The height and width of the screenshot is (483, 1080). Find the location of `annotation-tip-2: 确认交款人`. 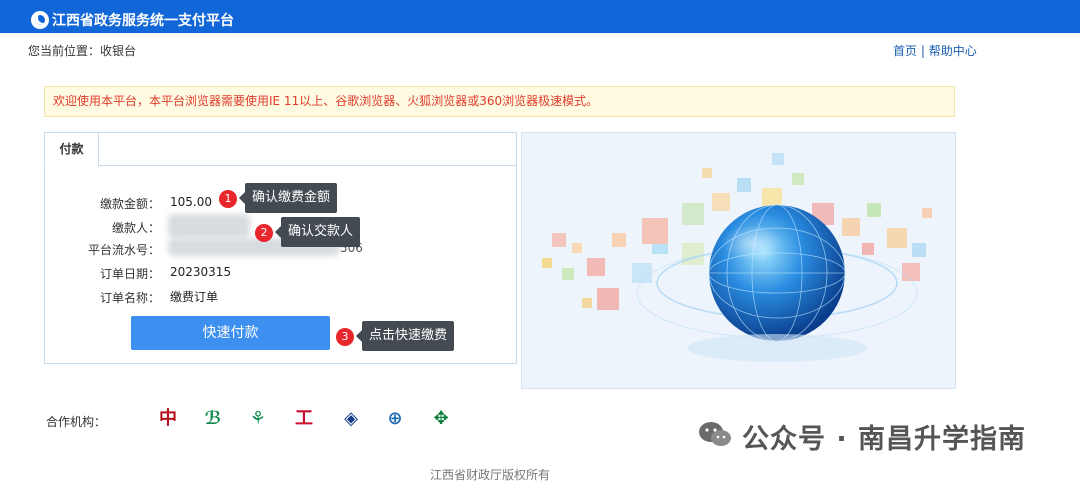

annotation-tip-2: 确认交款人 is located at coordinates (317, 232).